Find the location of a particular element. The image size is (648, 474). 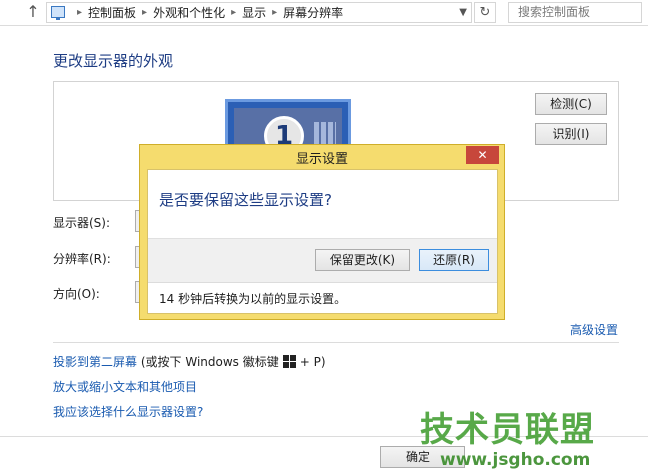

start-grid-icon is located at coordinates (325, 133).